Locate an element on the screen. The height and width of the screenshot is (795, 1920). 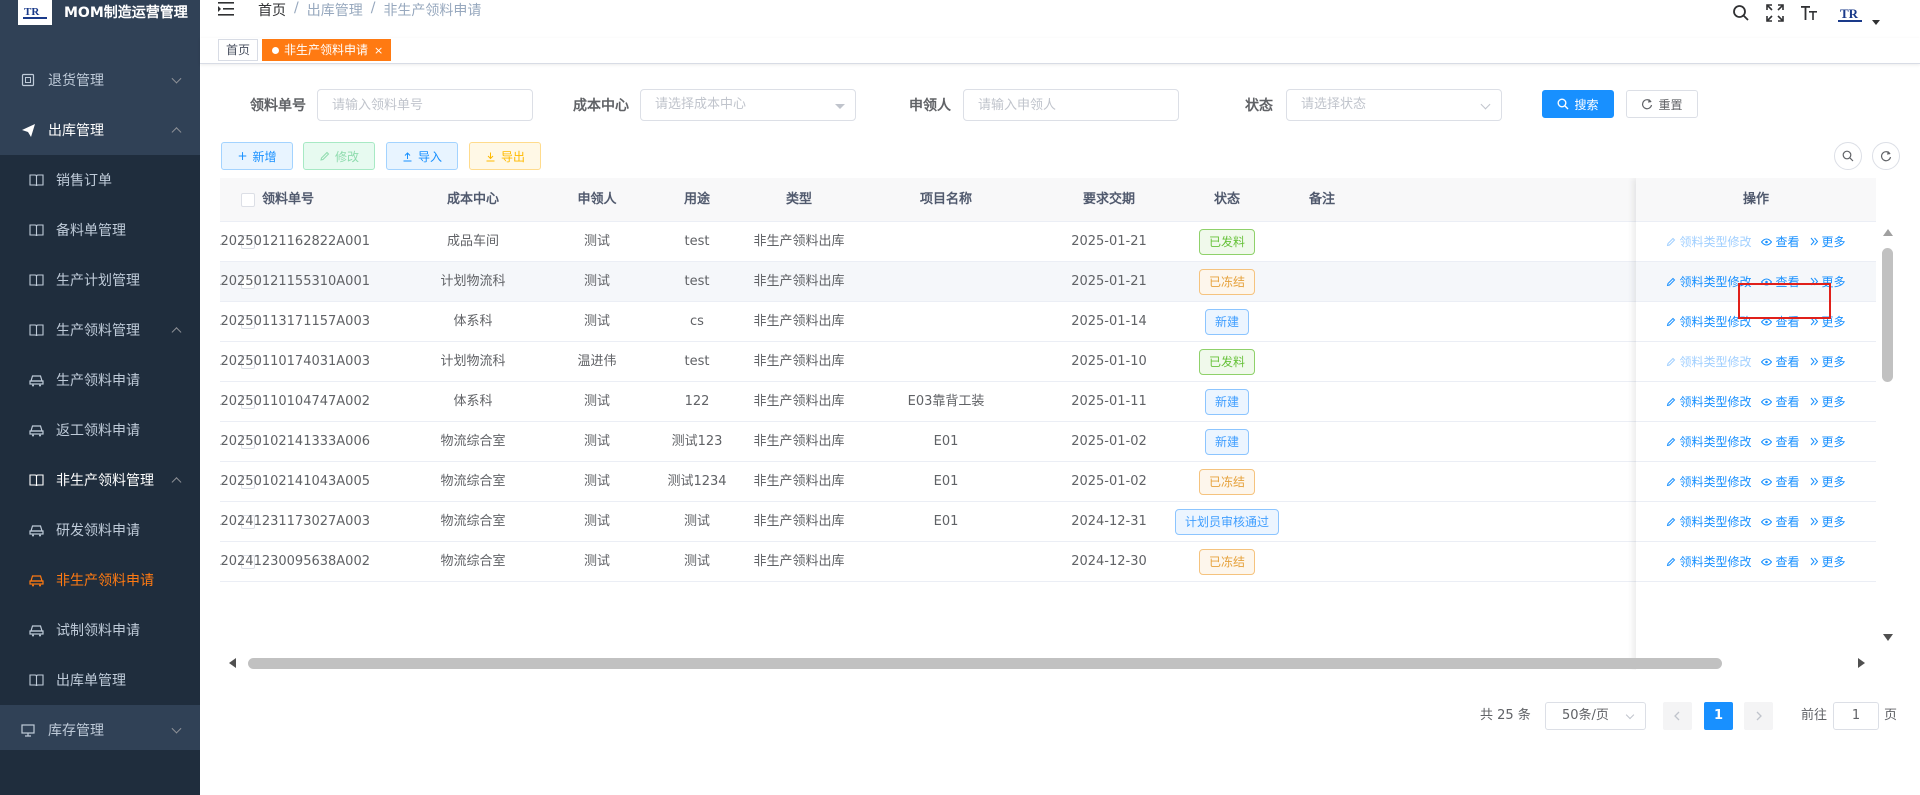
scroll-up-icon is located at coordinates (1888, 232).